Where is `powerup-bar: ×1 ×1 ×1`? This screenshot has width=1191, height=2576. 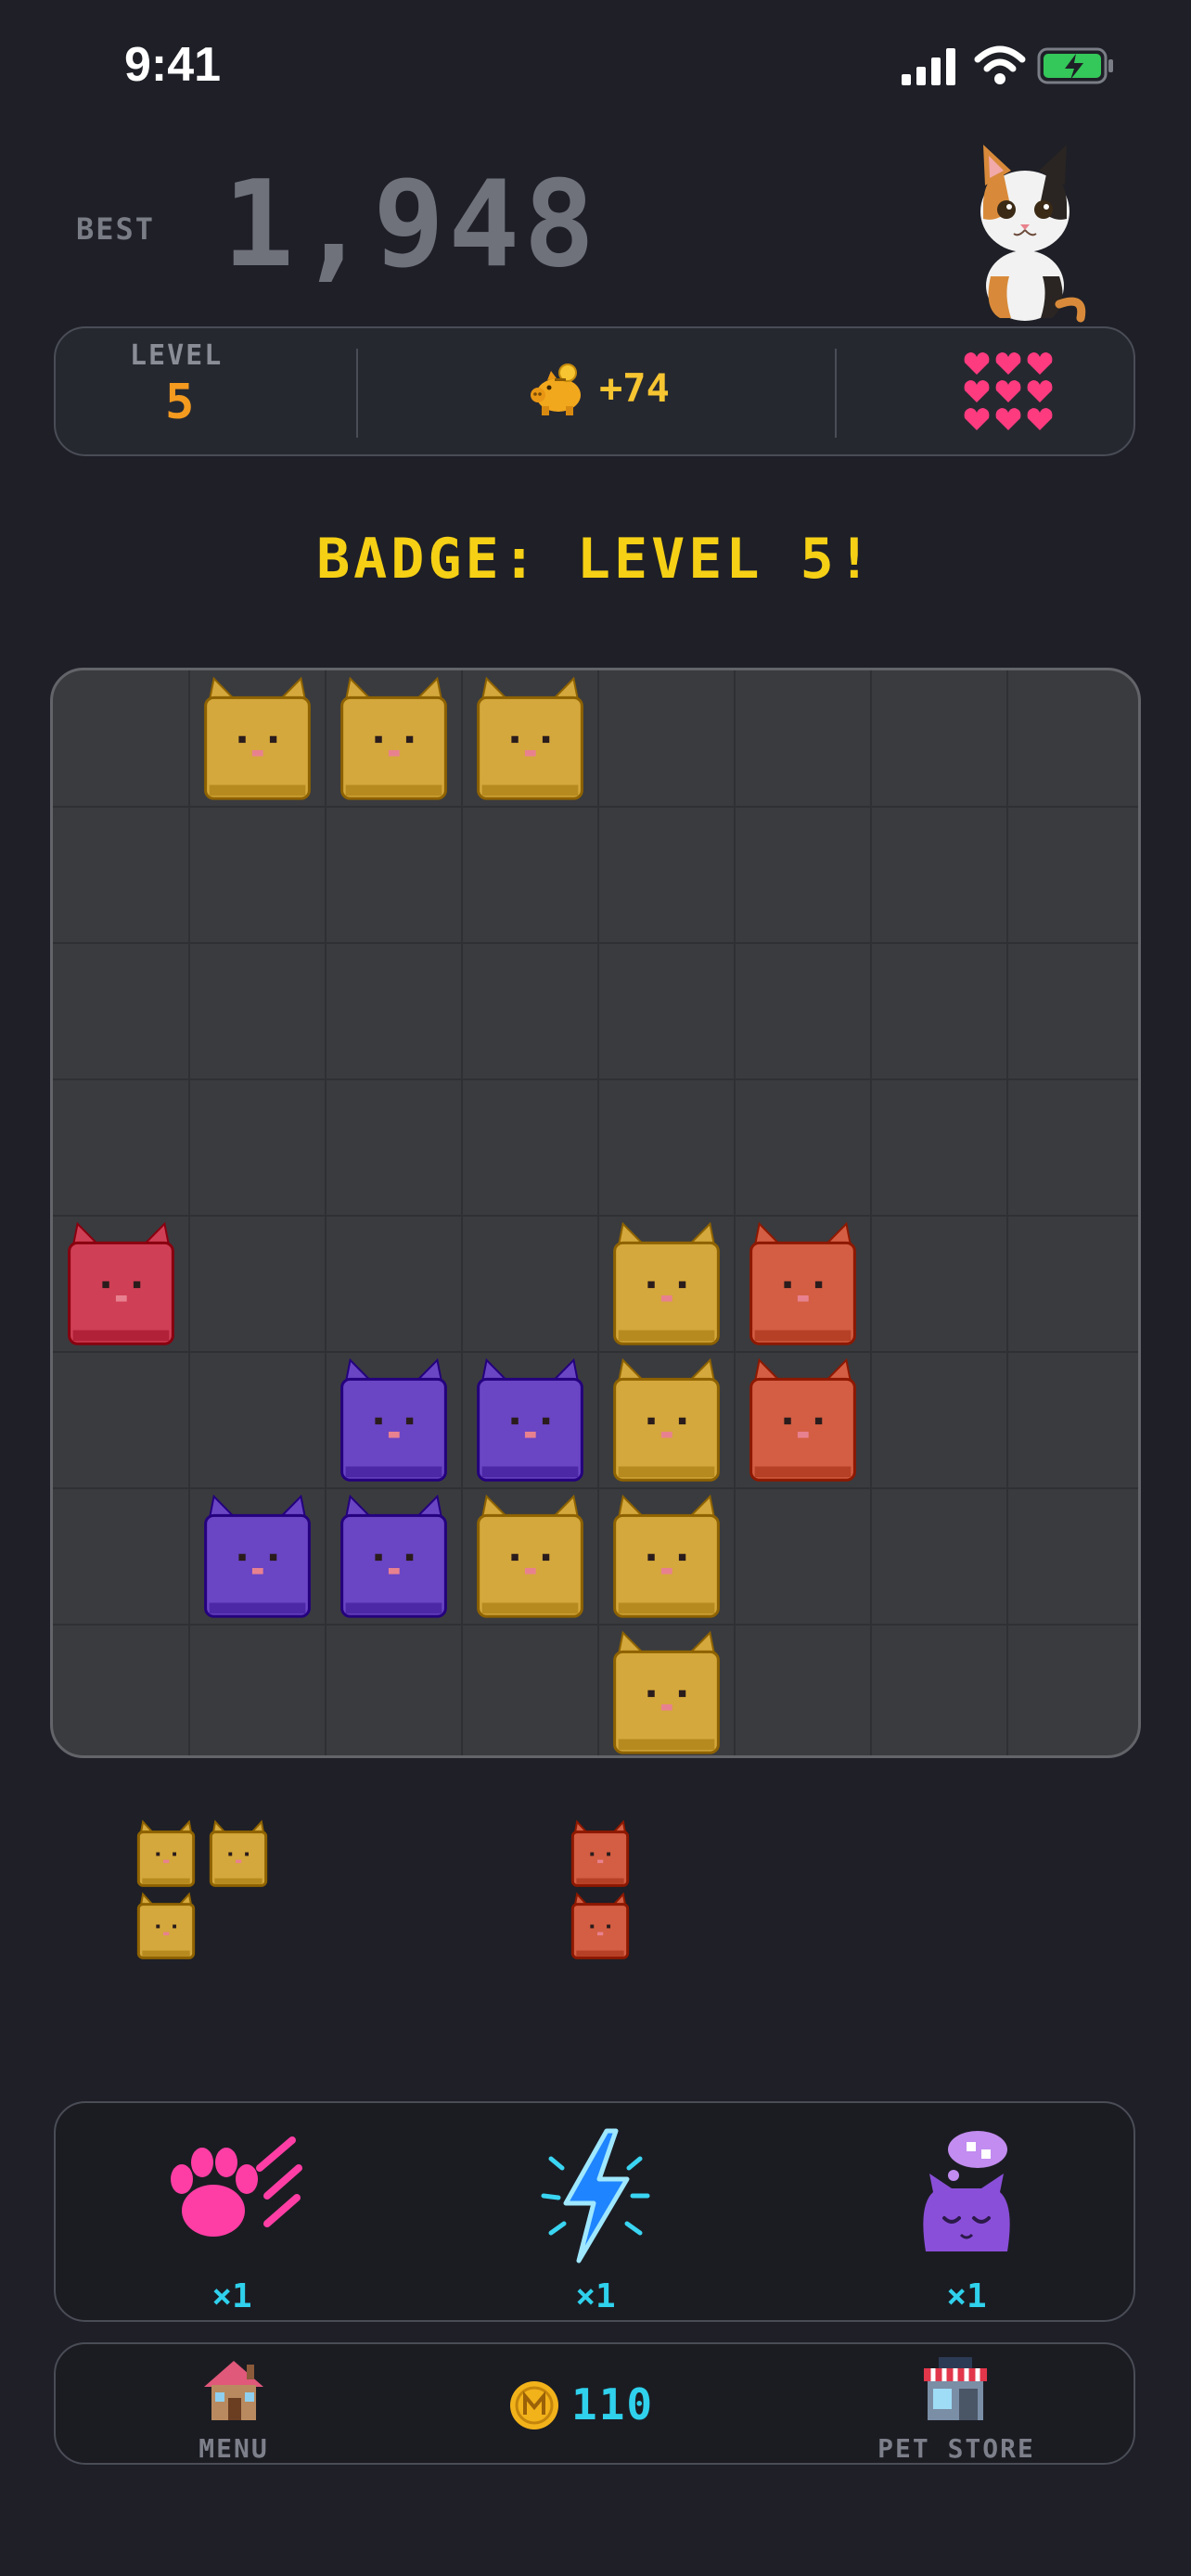
powerup-bar: ×1 ×1 ×1 is located at coordinates (594, 2211).